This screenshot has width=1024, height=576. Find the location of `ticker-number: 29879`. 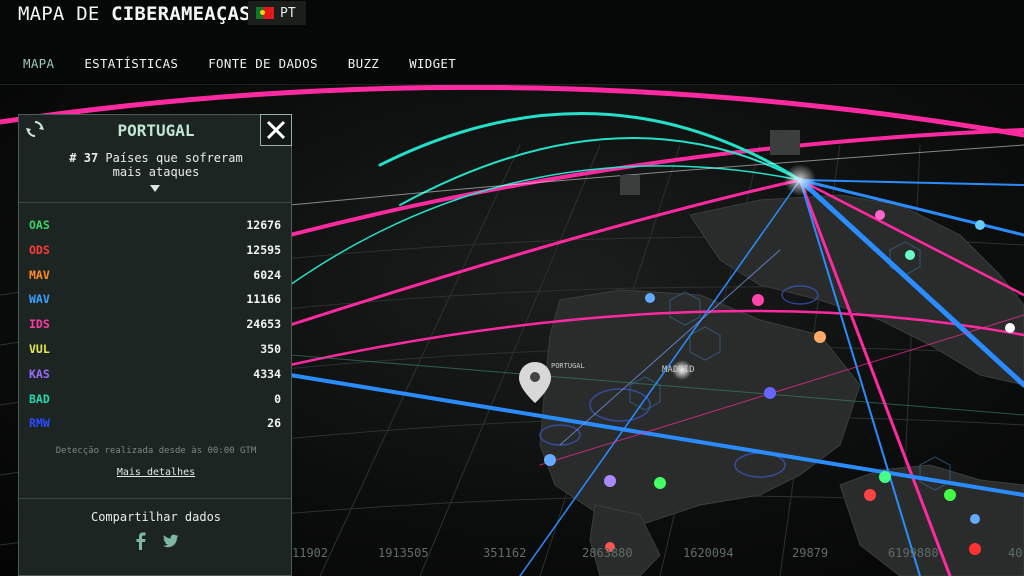

ticker-number: 29879 is located at coordinates (810, 553).